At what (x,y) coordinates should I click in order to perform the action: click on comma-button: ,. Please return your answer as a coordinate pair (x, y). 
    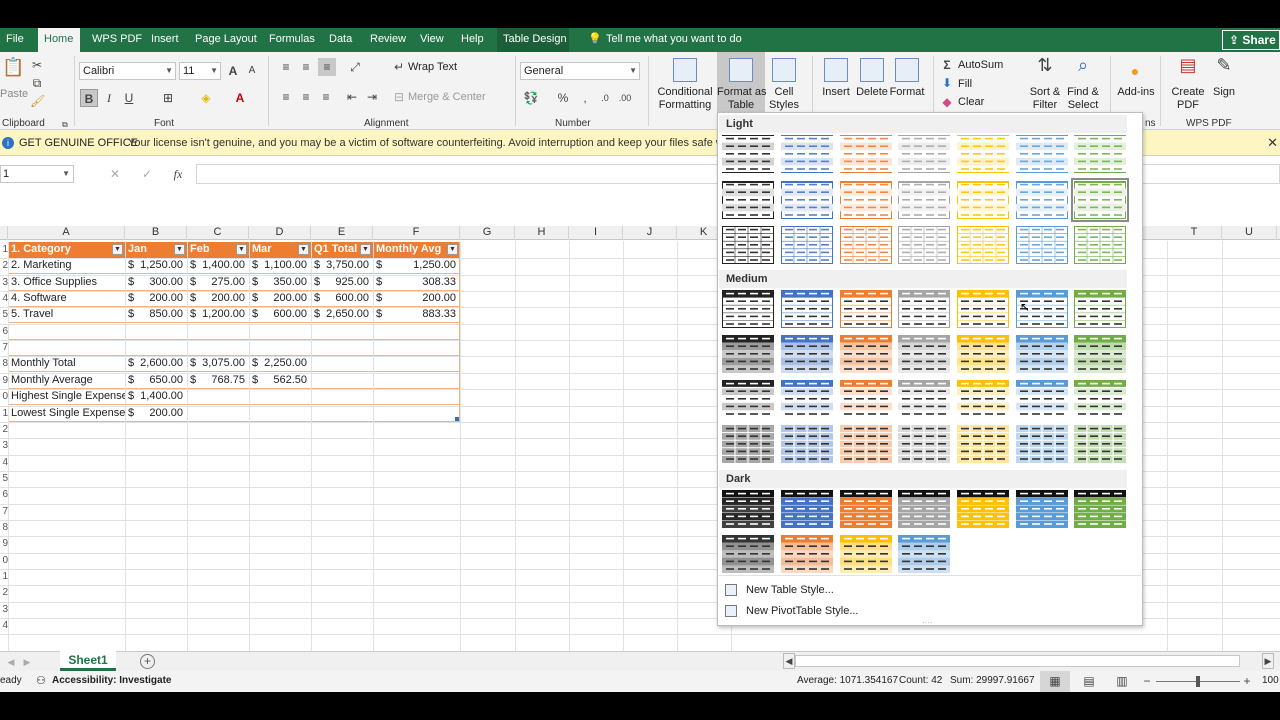
    Looking at the image, I should click on (585, 98).